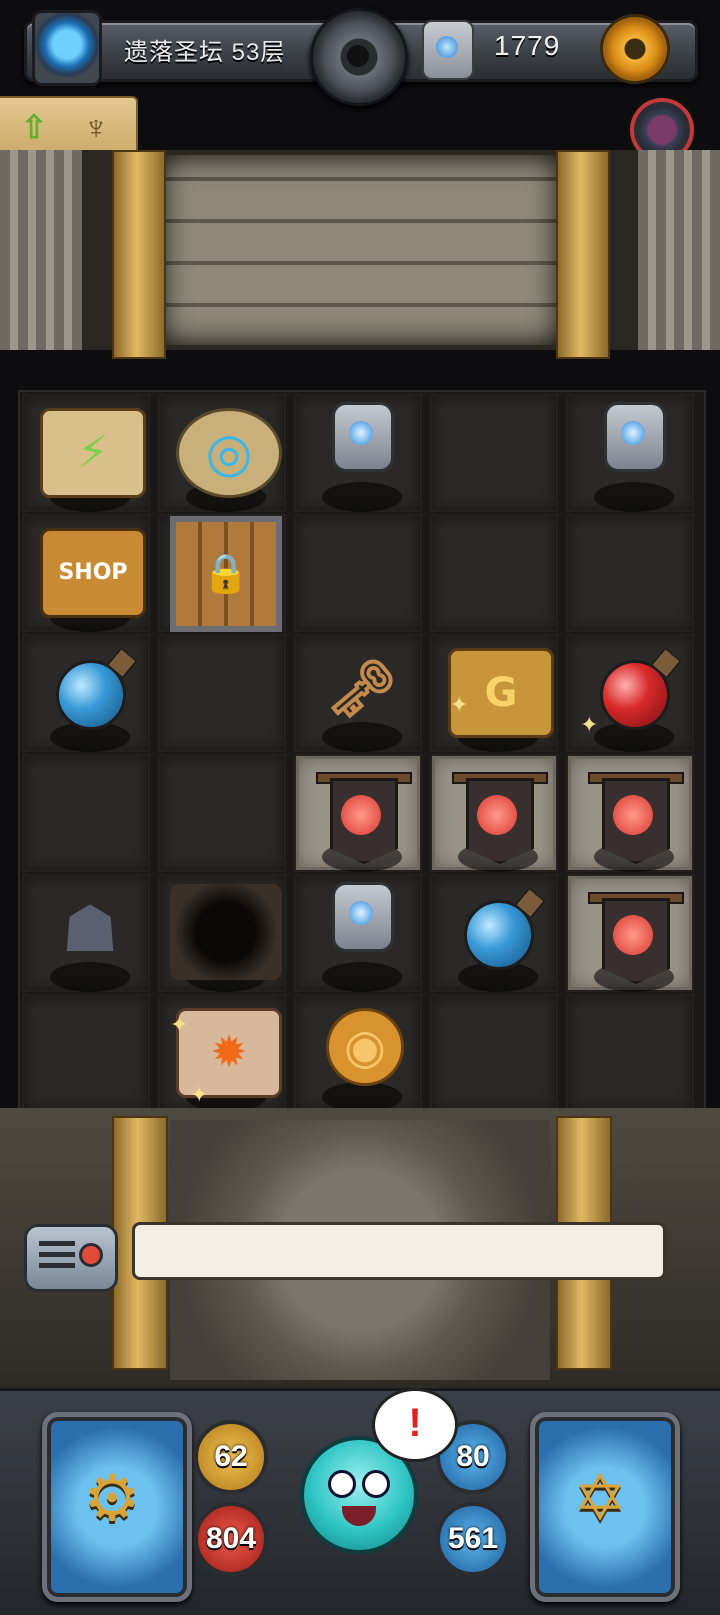  I want to click on bronze-coin-icon: ◉, so click(365, 1047).